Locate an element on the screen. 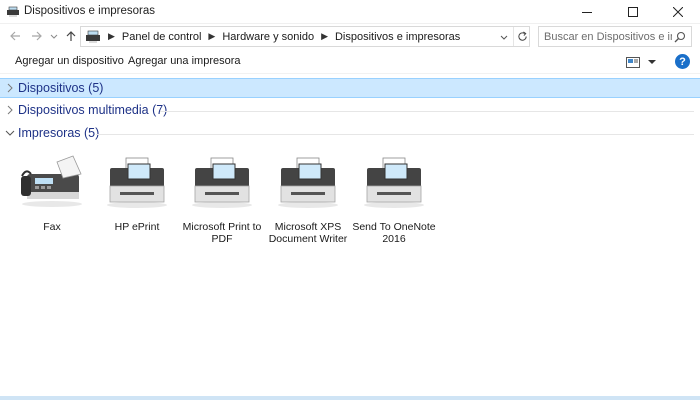 This screenshot has height=400, width=700. list-item: Send To OneNote 2016 is located at coordinates (394, 198).